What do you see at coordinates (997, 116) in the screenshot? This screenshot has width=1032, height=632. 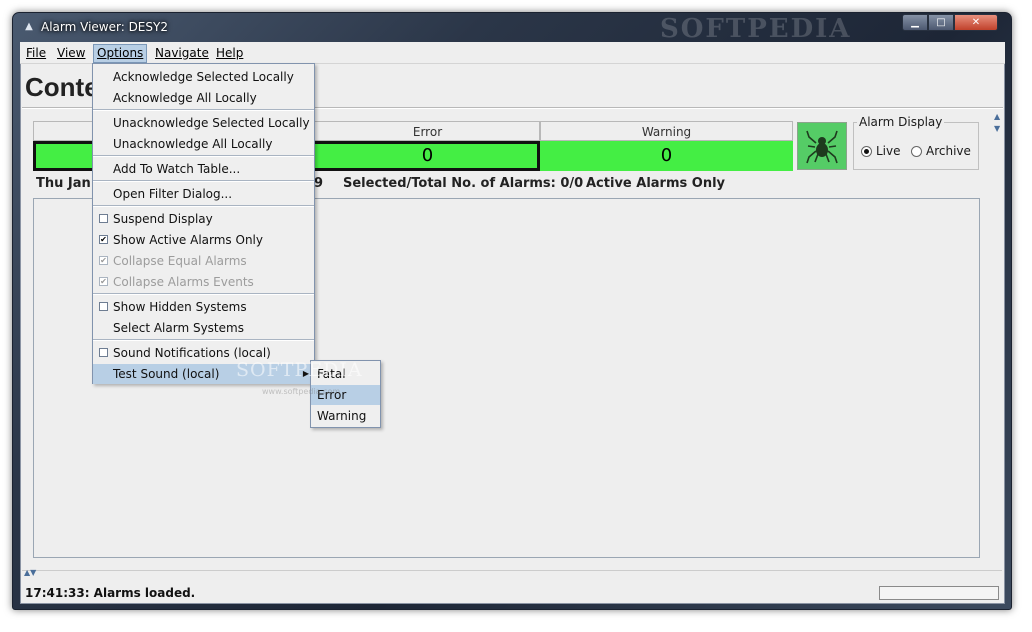 I see `scroll-up-icon: ▲` at bounding box center [997, 116].